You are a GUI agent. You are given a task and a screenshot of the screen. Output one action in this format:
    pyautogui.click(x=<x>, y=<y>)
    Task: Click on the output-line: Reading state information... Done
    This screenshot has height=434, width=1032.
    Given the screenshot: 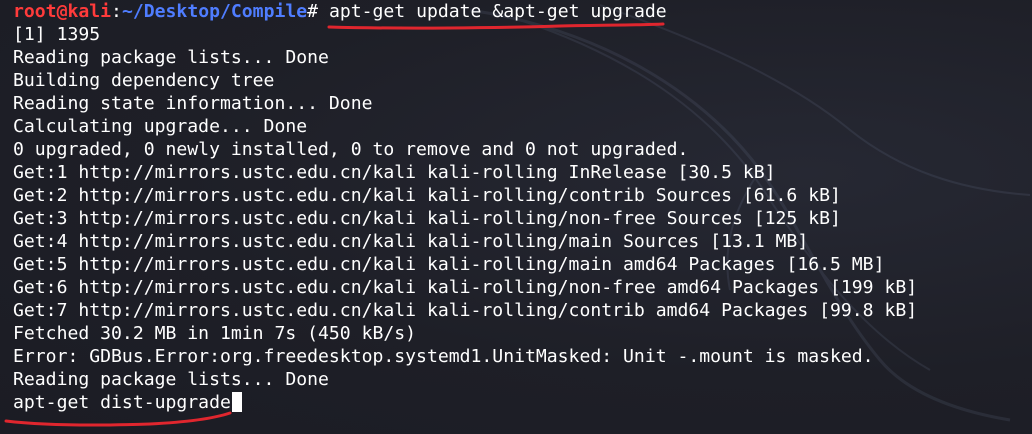 What is the action you would take?
    pyautogui.click(x=193, y=103)
    